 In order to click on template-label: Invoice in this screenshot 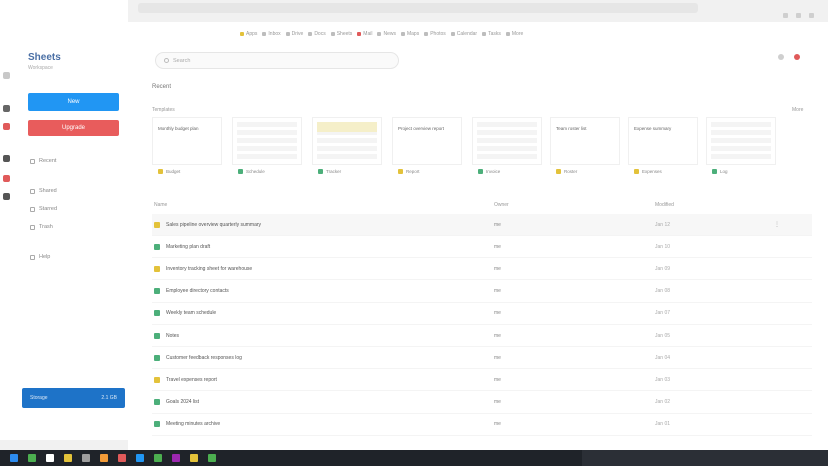, I will do `click(489, 171)`.